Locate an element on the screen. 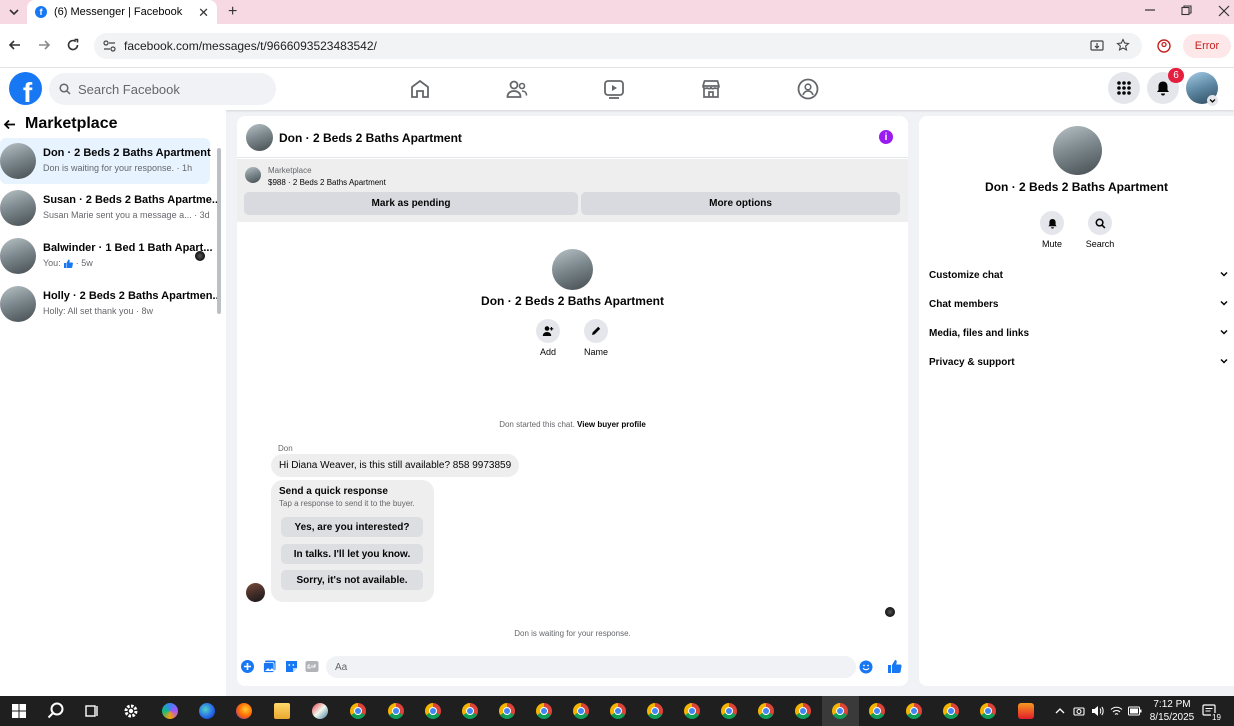 The image size is (1234, 726). firefox-icon is located at coordinates (244, 711).